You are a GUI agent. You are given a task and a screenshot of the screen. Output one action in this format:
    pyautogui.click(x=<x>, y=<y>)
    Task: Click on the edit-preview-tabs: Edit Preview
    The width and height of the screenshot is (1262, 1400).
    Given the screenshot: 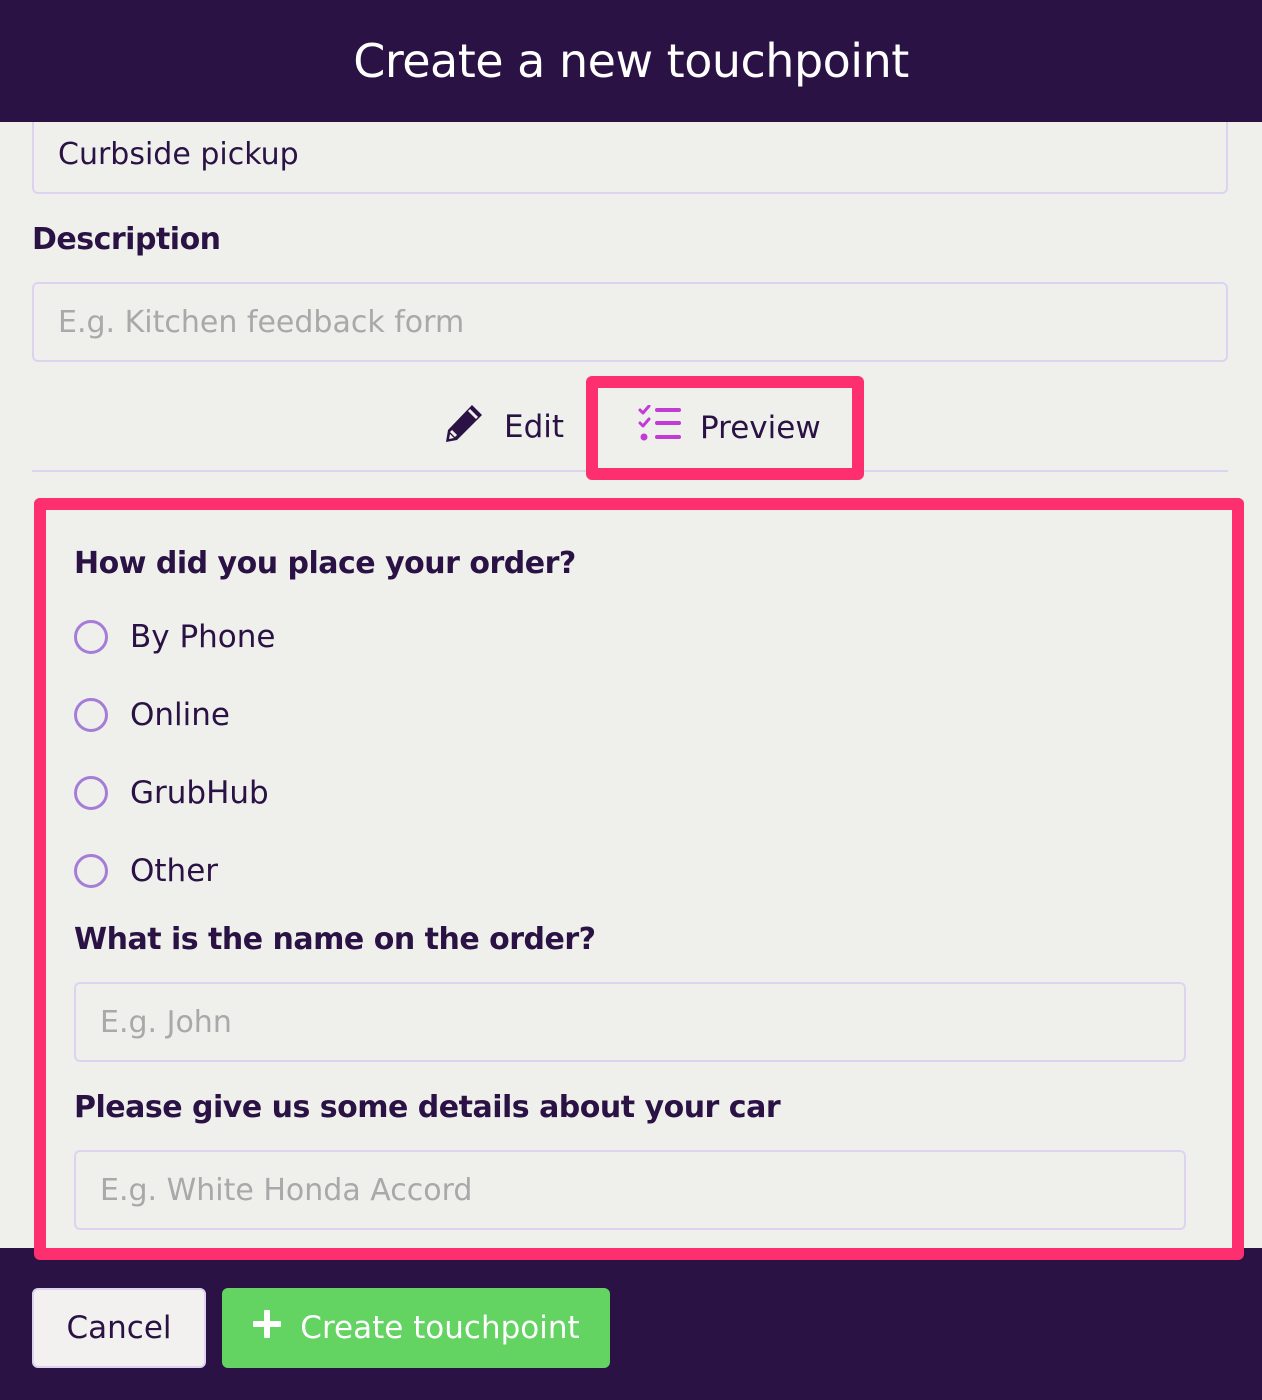 What is the action you would take?
    pyautogui.click(x=630, y=428)
    